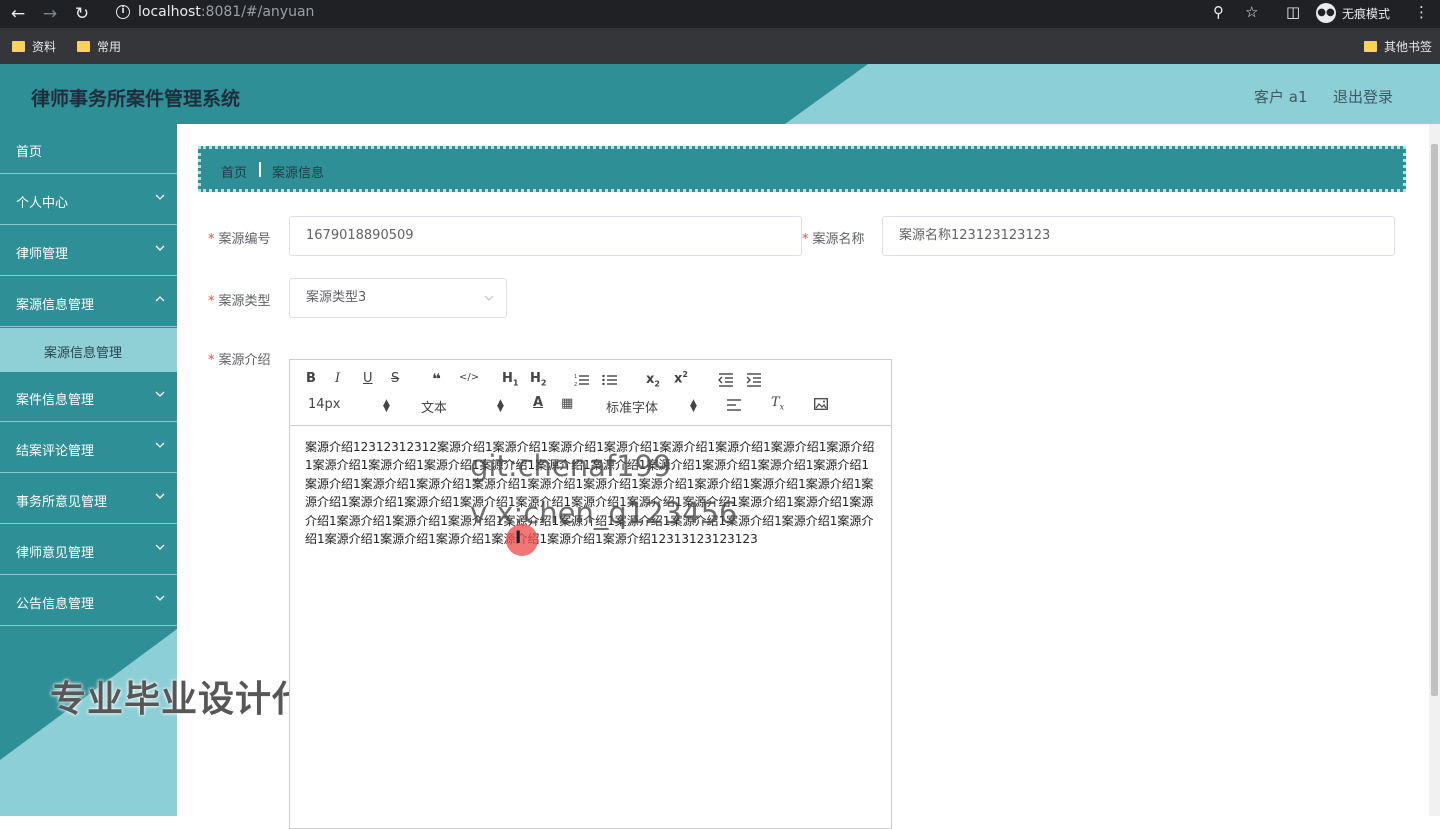 This screenshot has width=1440, height=829. Describe the element at coordinates (395, 378) in the screenshot. I see `strike-icon: S` at that location.